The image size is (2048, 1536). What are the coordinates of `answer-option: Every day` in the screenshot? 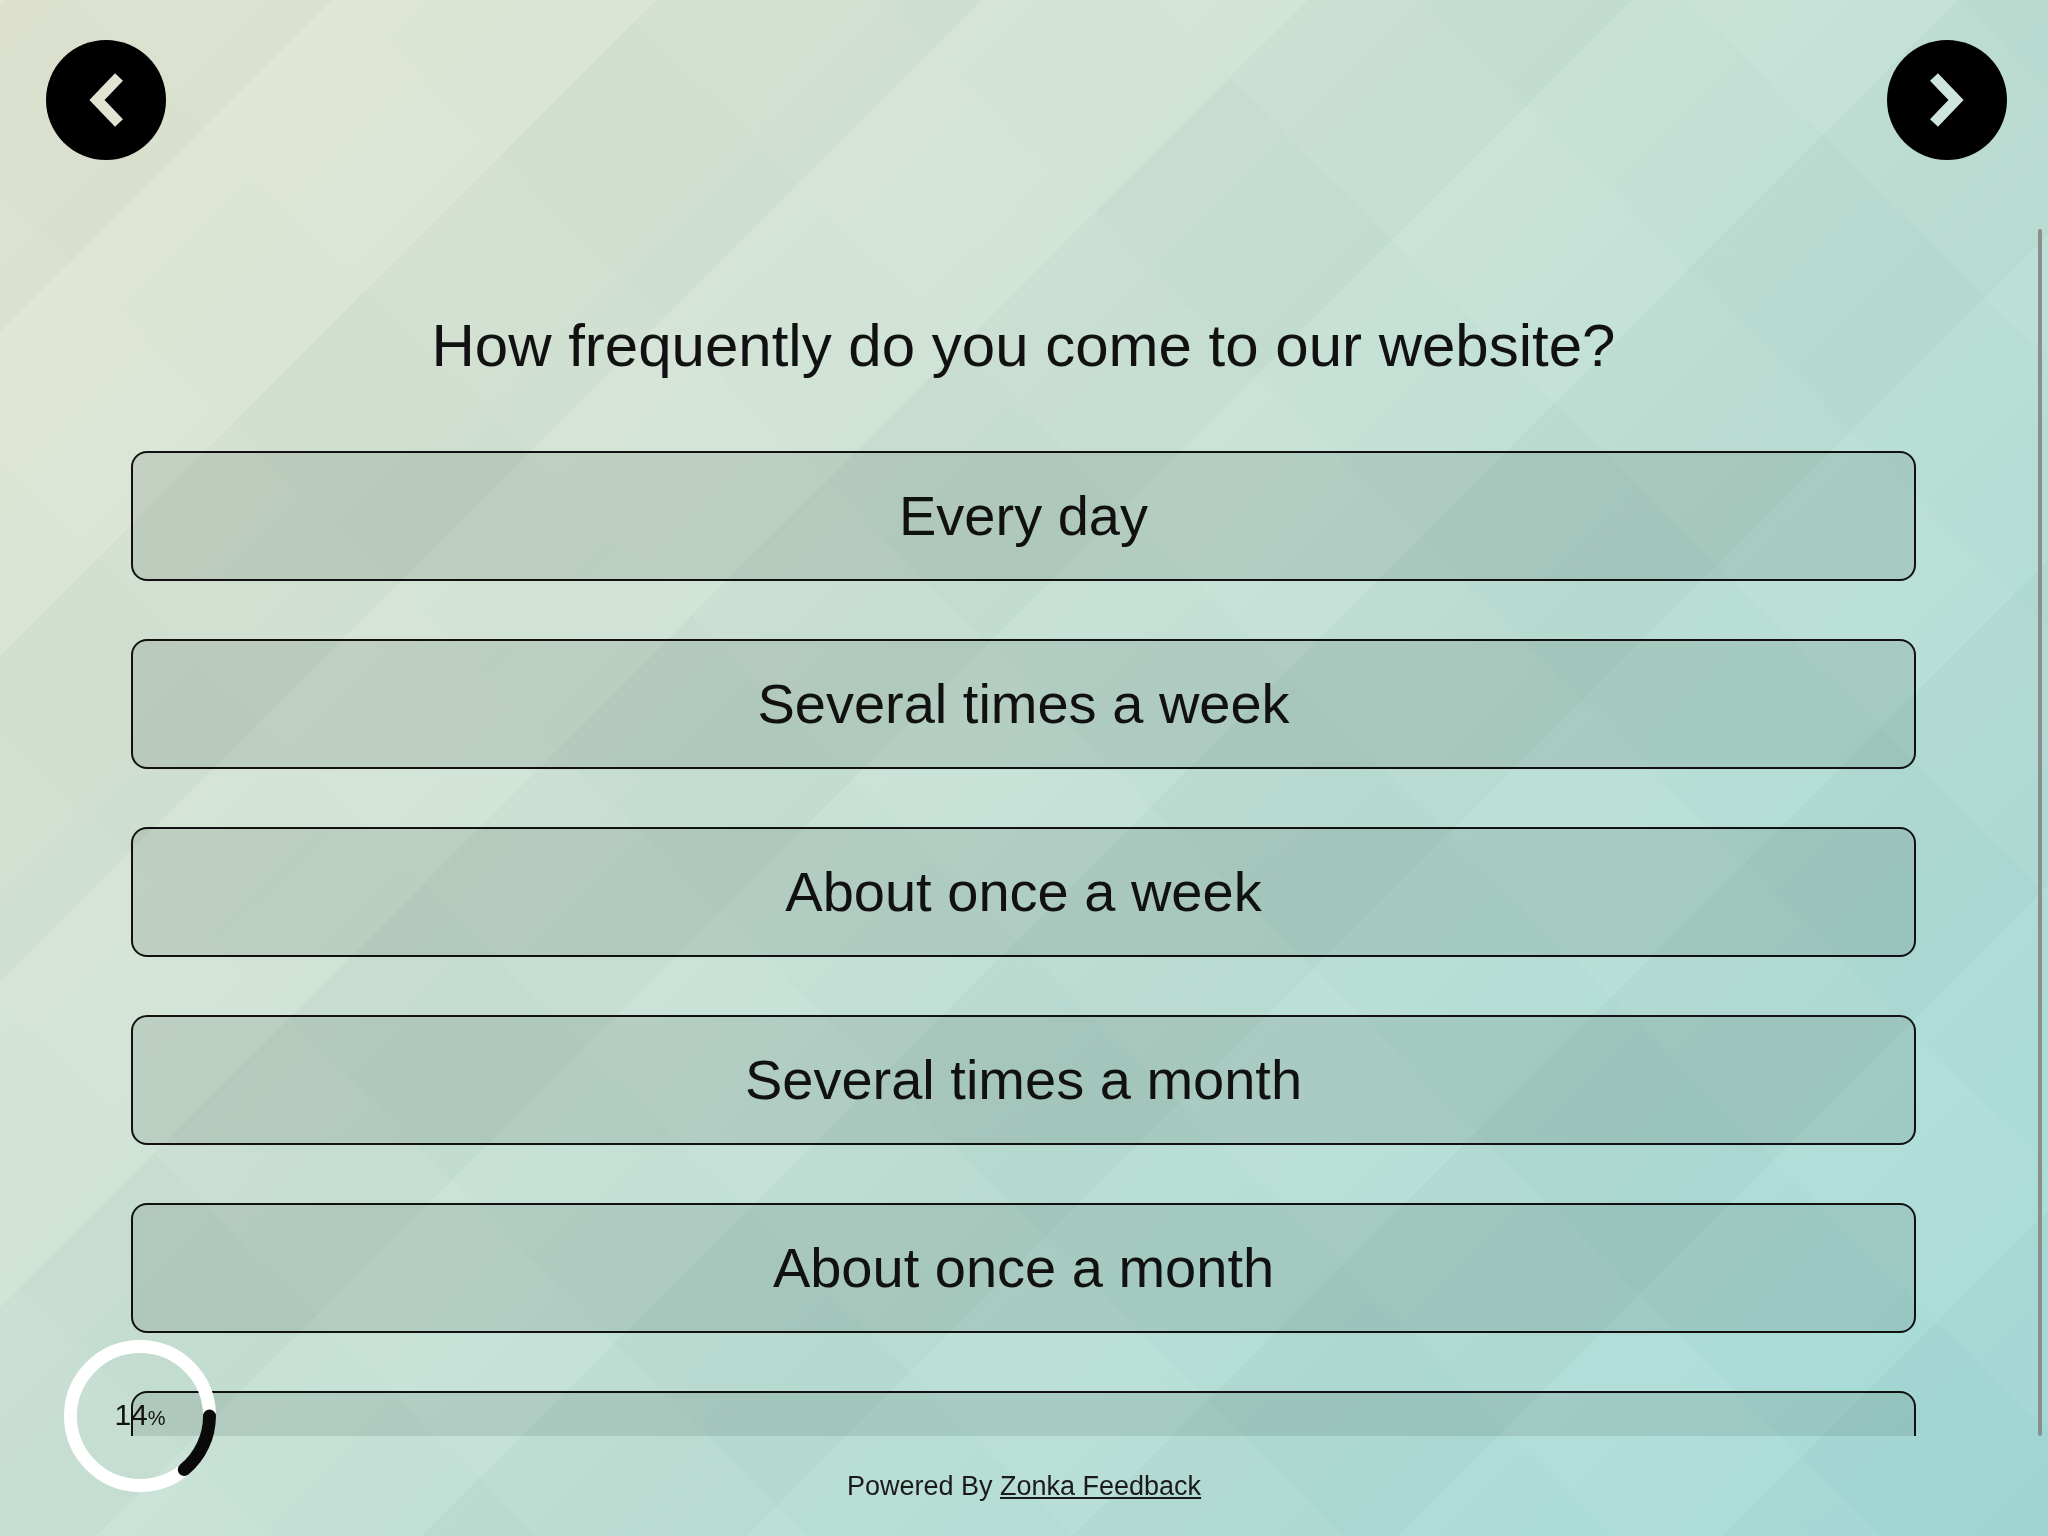 It's located at (1023, 516).